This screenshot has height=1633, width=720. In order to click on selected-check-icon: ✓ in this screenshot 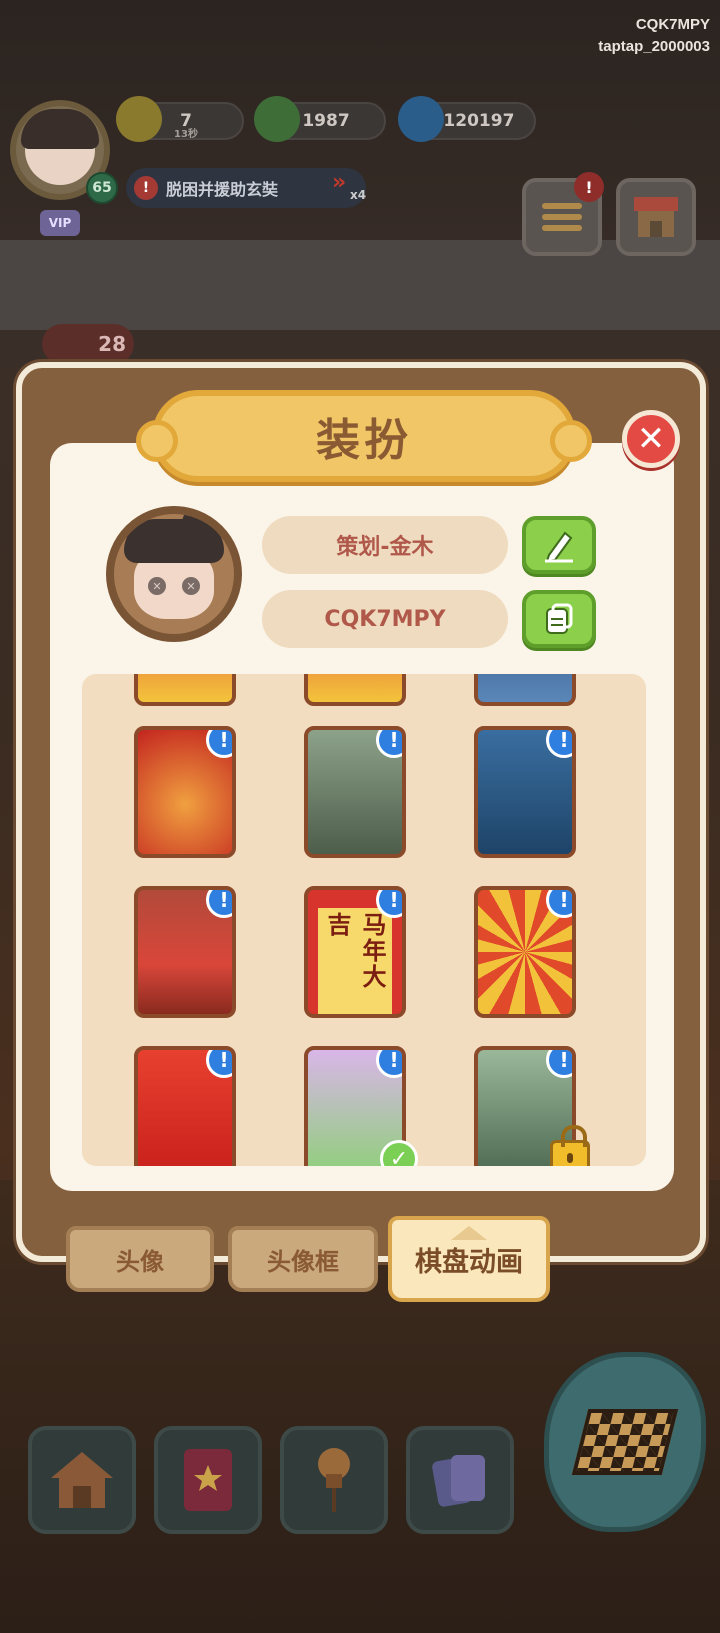, I will do `click(399, 1153)`.